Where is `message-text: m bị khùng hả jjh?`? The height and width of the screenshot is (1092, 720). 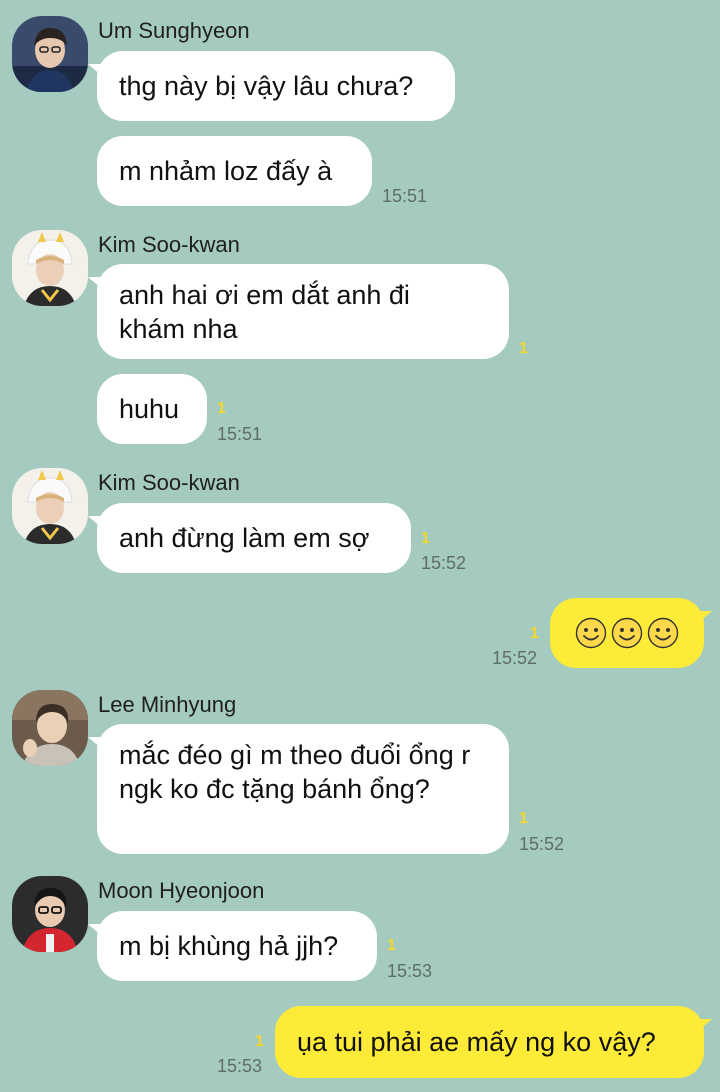 message-text: m bị khùng hả jjh? is located at coordinates (229, 946).